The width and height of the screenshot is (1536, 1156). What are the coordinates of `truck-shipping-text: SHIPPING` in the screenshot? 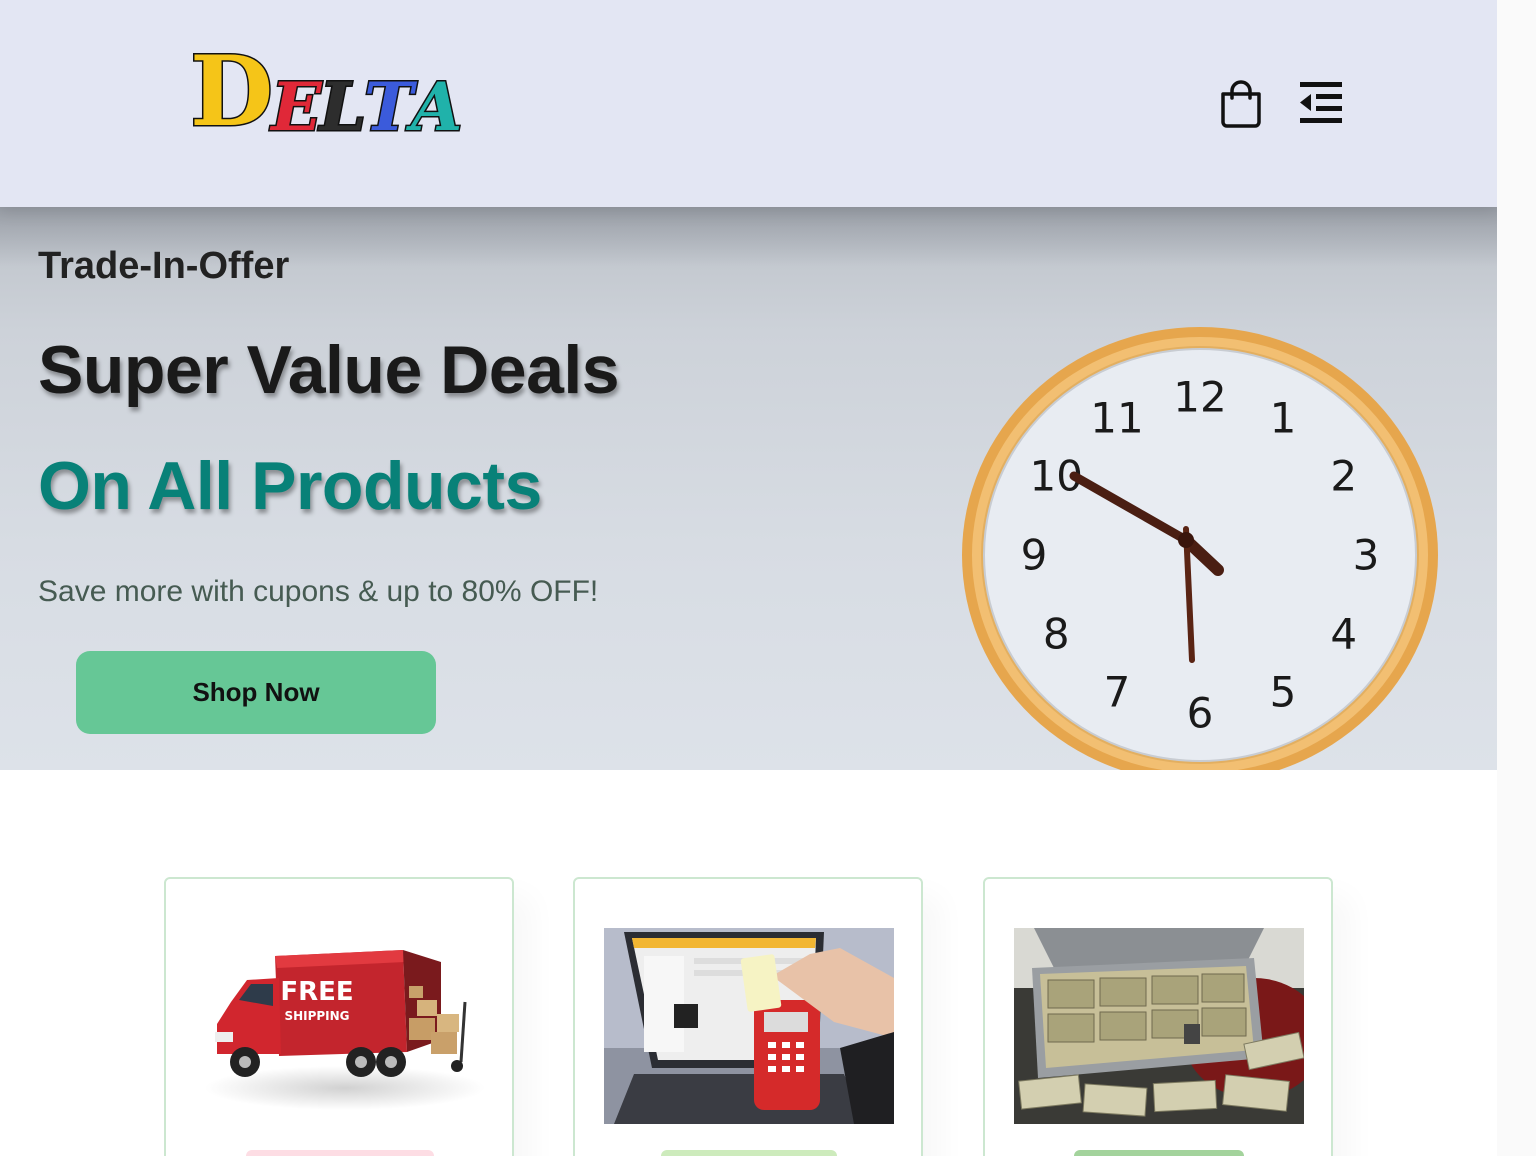 It's located at (316, 1016).